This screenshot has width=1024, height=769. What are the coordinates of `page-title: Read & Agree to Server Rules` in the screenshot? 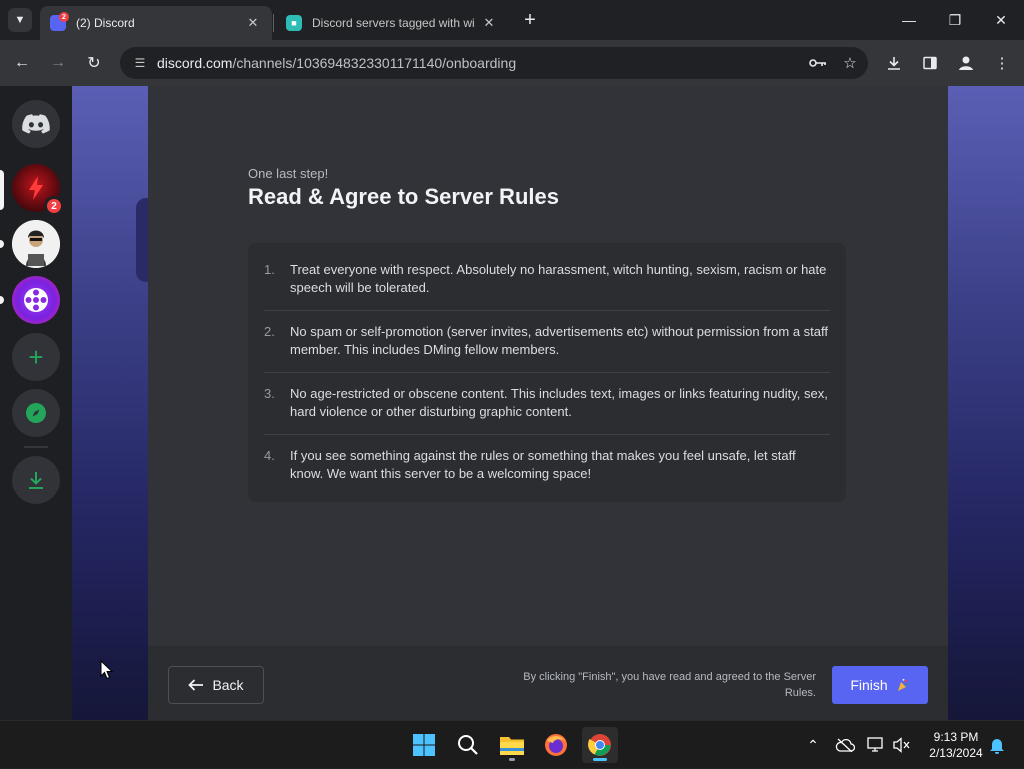 It's located at (403, 196).